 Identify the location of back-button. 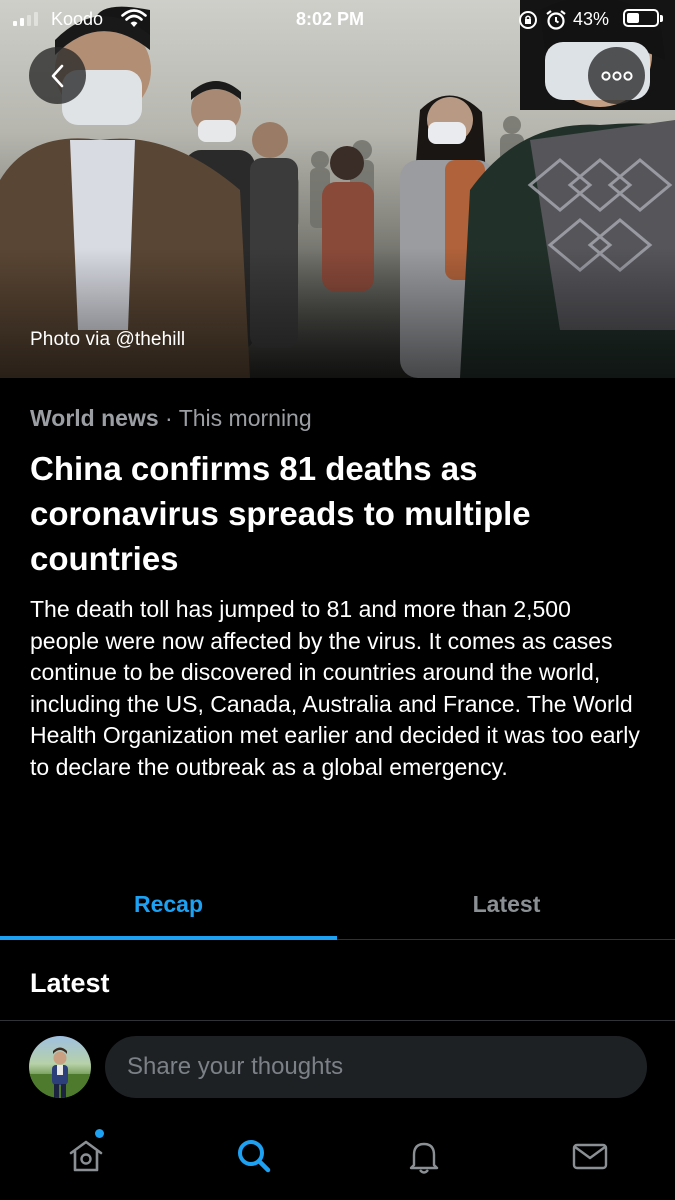
(57, 75).